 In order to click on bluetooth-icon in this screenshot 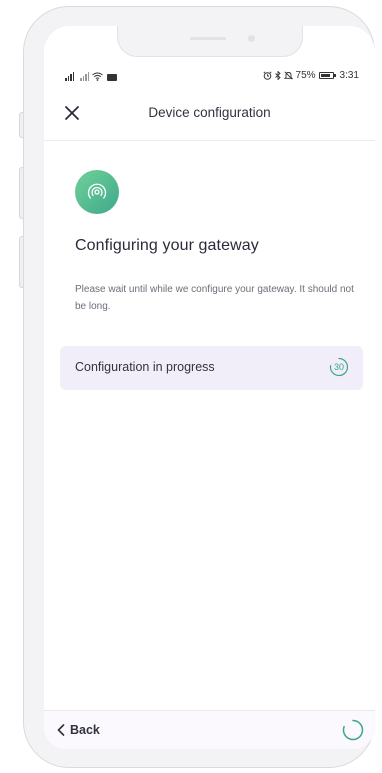, I will do `click(277, 75)`.